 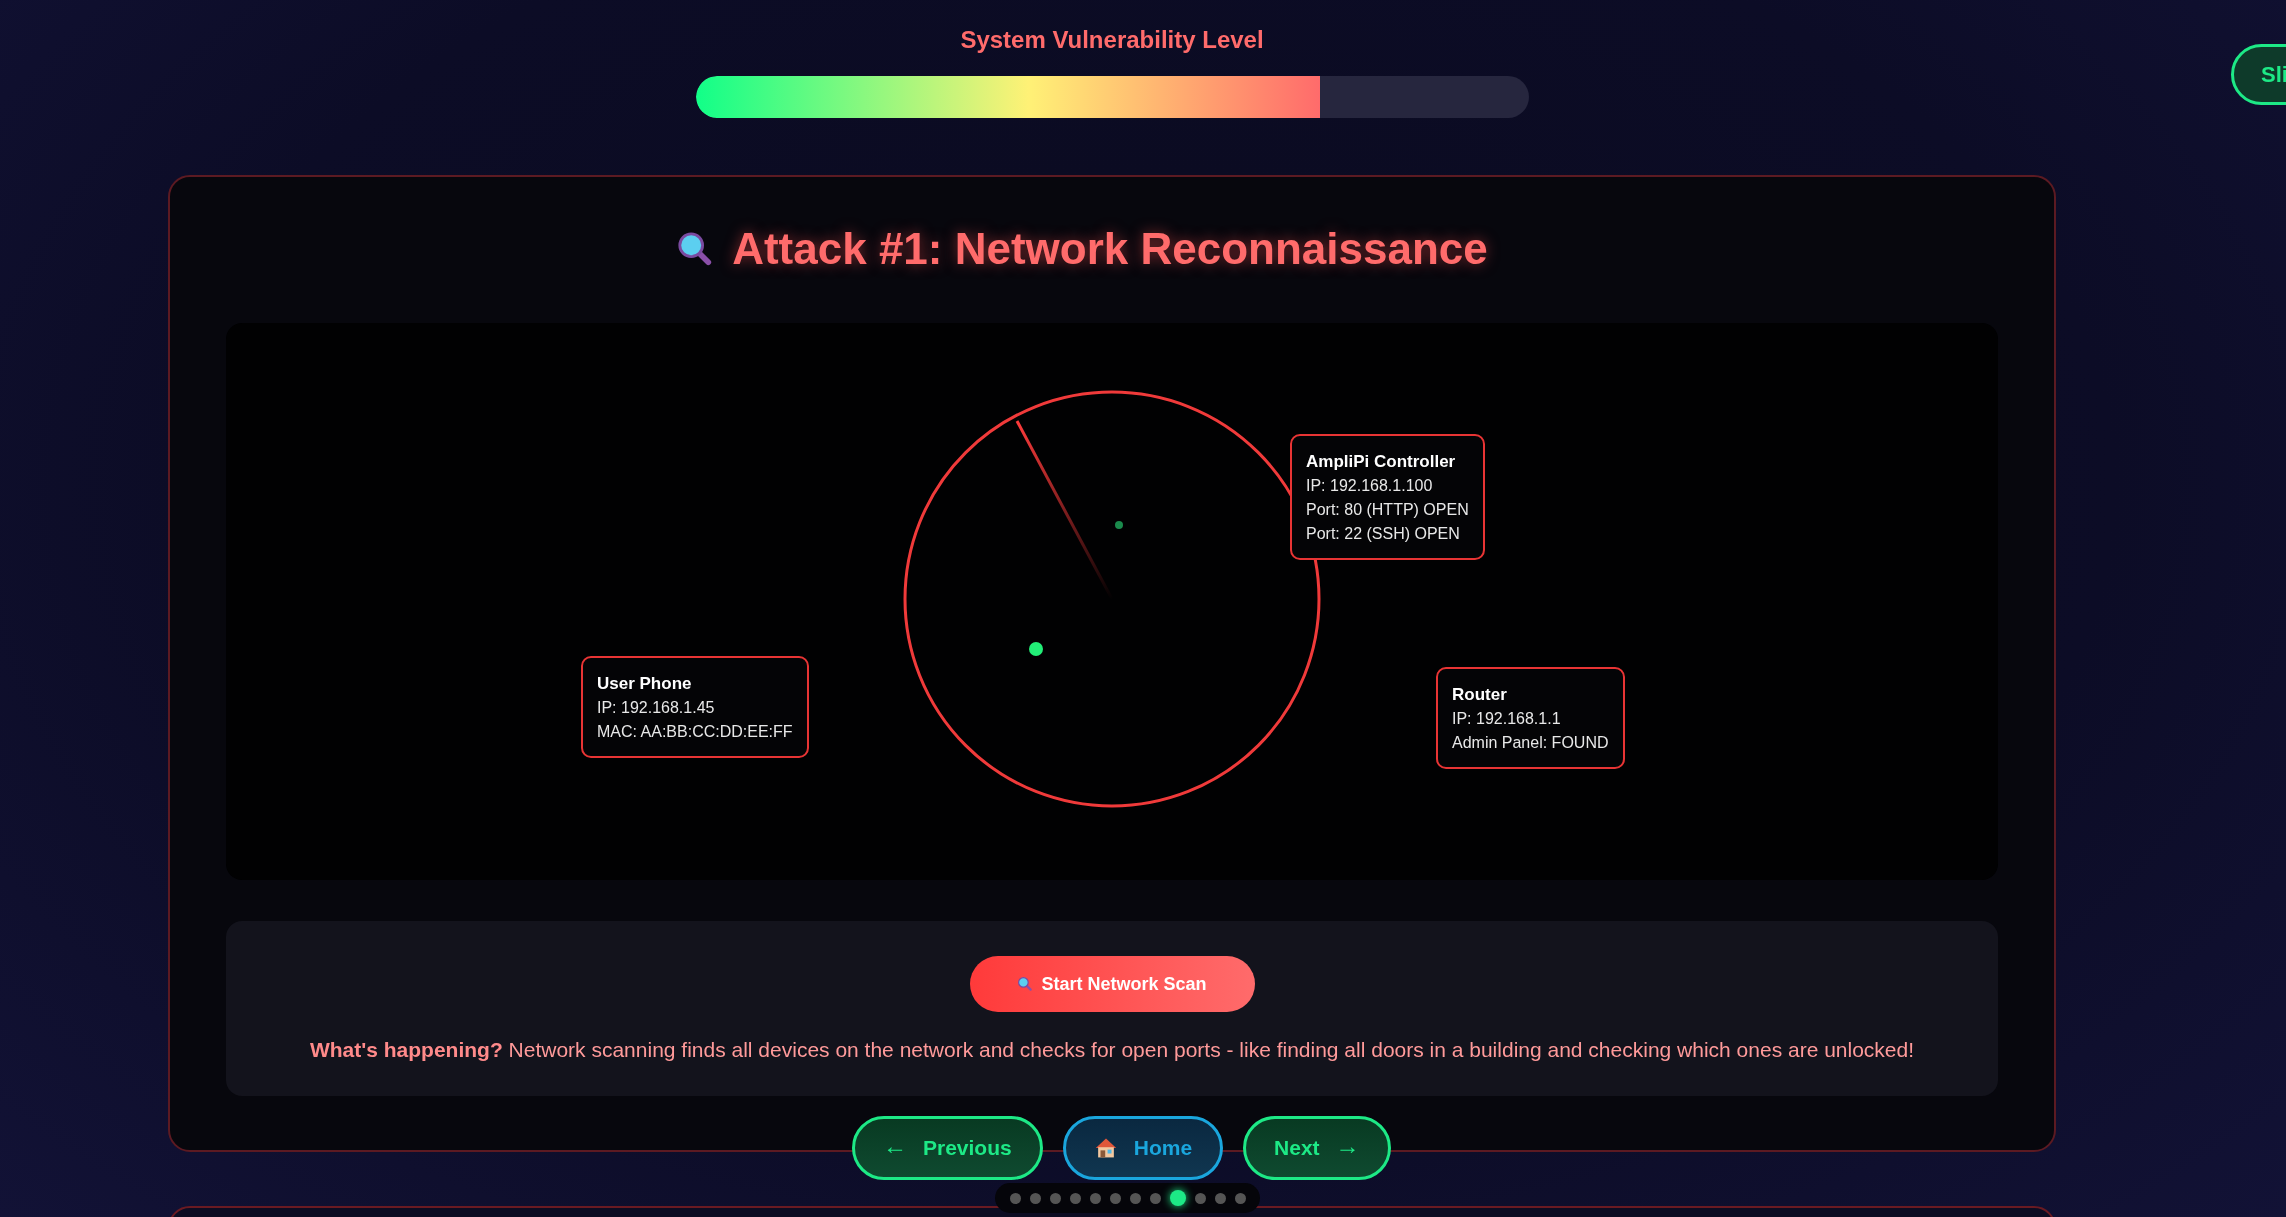 I want to click on device-detail: Port: 80 (HTTP) OPEN, so click(x=1387, y=510).